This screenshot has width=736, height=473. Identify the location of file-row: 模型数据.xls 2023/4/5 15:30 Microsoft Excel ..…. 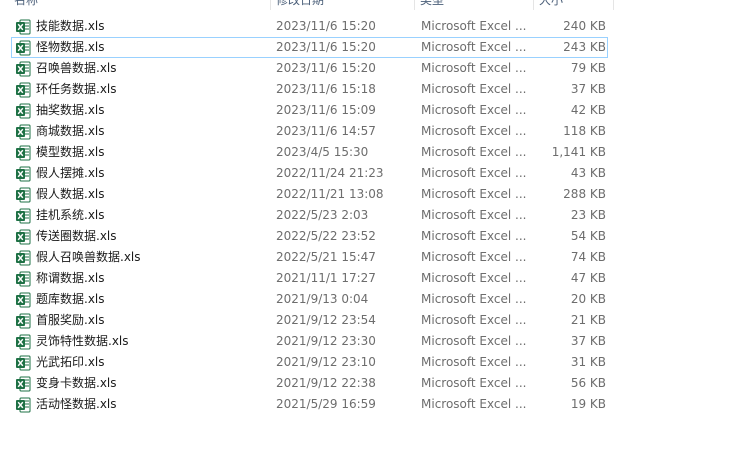
(309, 152).